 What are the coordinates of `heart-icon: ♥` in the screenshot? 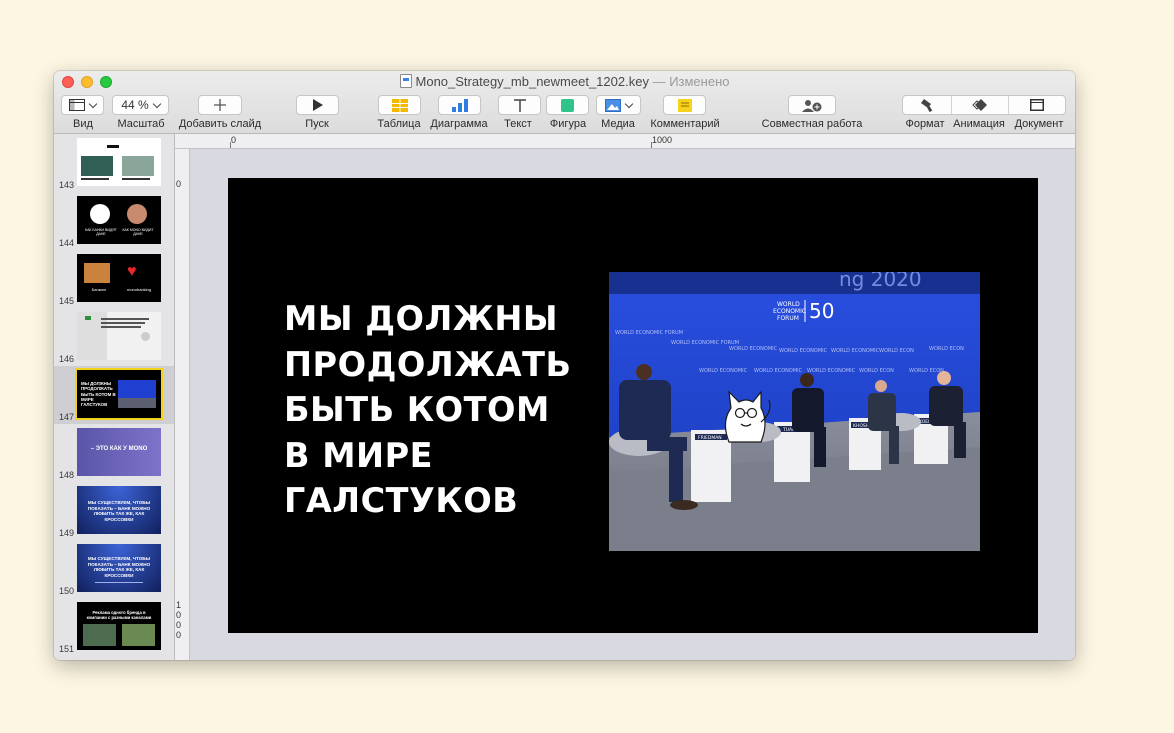 It's located at (132, 271).